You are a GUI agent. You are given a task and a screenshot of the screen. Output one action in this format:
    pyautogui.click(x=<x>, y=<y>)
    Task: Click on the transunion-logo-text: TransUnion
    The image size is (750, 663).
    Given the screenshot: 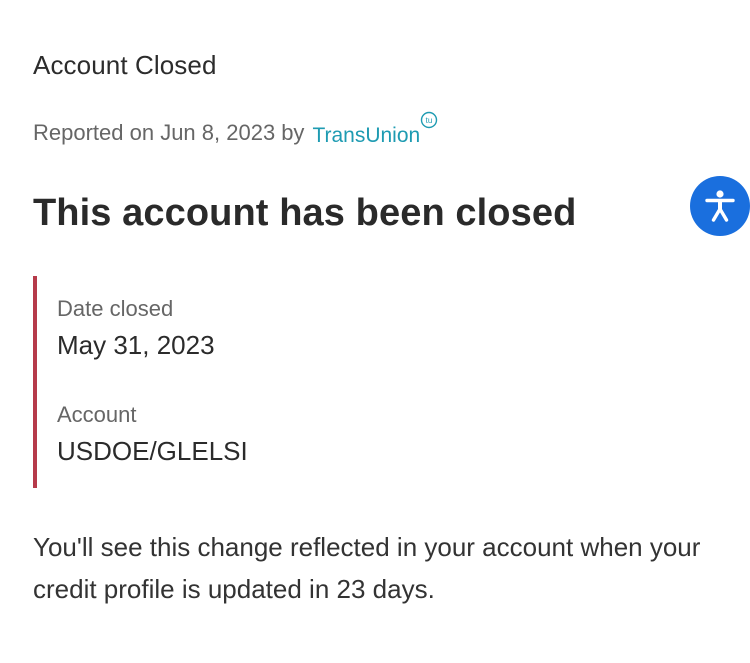 What is the action you would take?
    pyautogui.click(x=366, y=135)
    